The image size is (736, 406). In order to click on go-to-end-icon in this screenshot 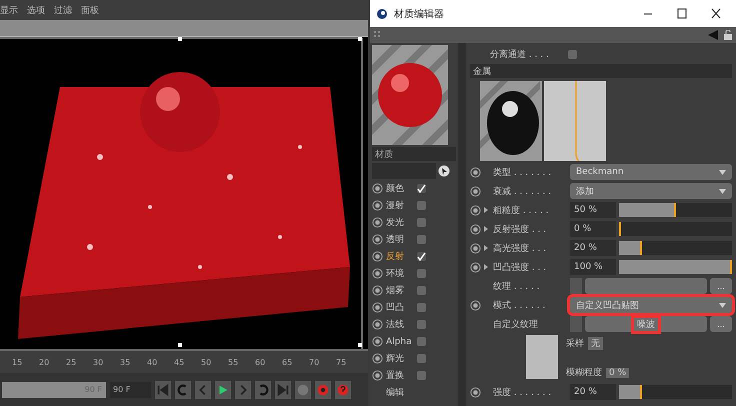, I will do `click(283, 389)`.